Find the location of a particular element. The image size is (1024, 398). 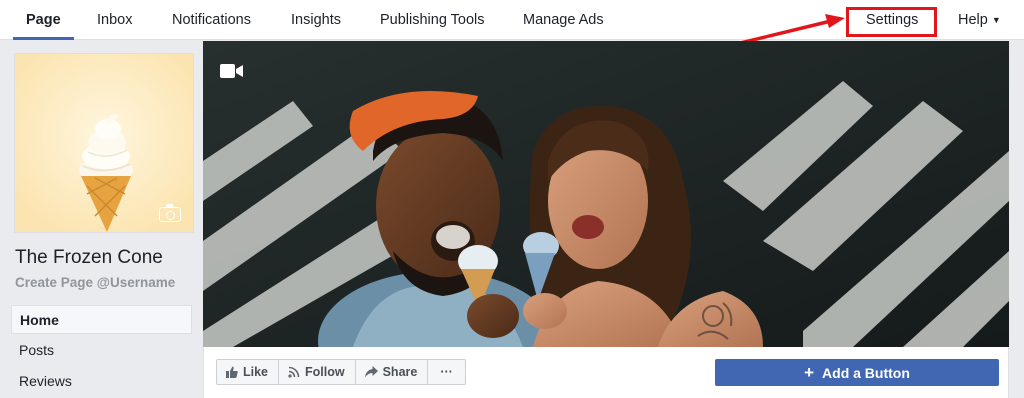

like-button: Like is located at coordinates (248, 372).